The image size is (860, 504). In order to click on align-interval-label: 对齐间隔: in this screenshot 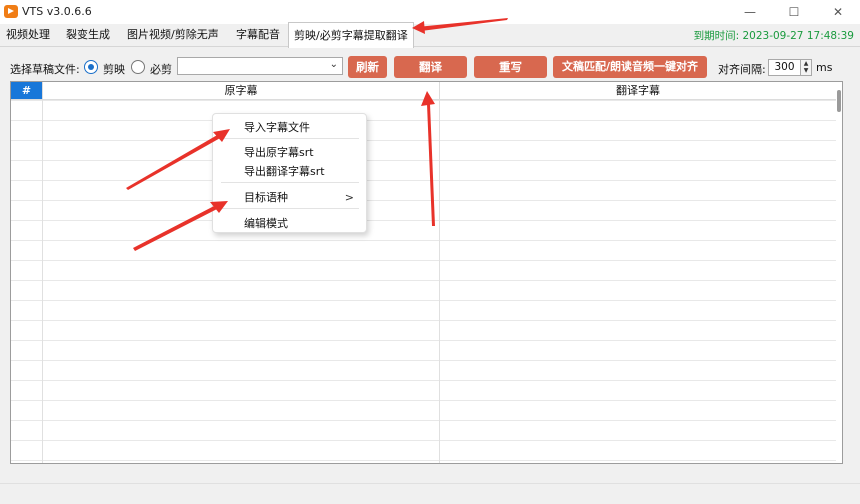, I will do `click(742, 69)`.